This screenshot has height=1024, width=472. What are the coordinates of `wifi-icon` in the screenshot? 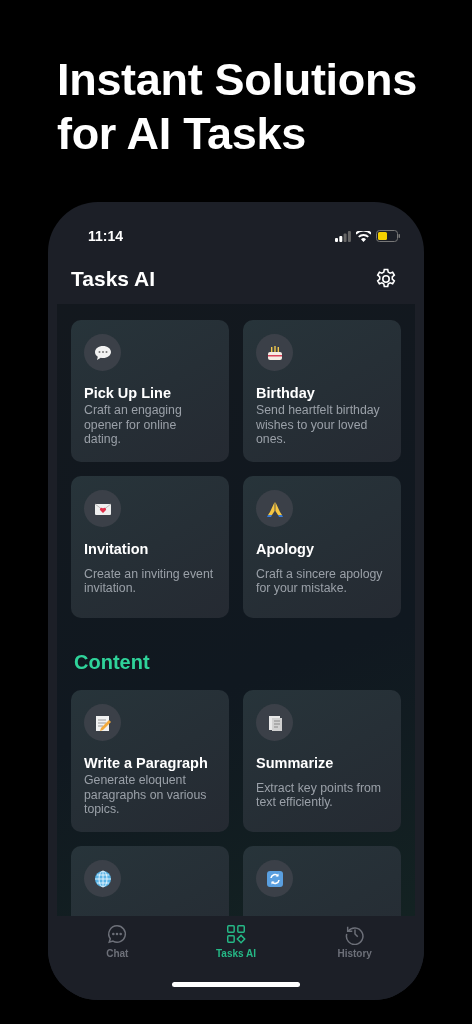 It's located at (363, 236).